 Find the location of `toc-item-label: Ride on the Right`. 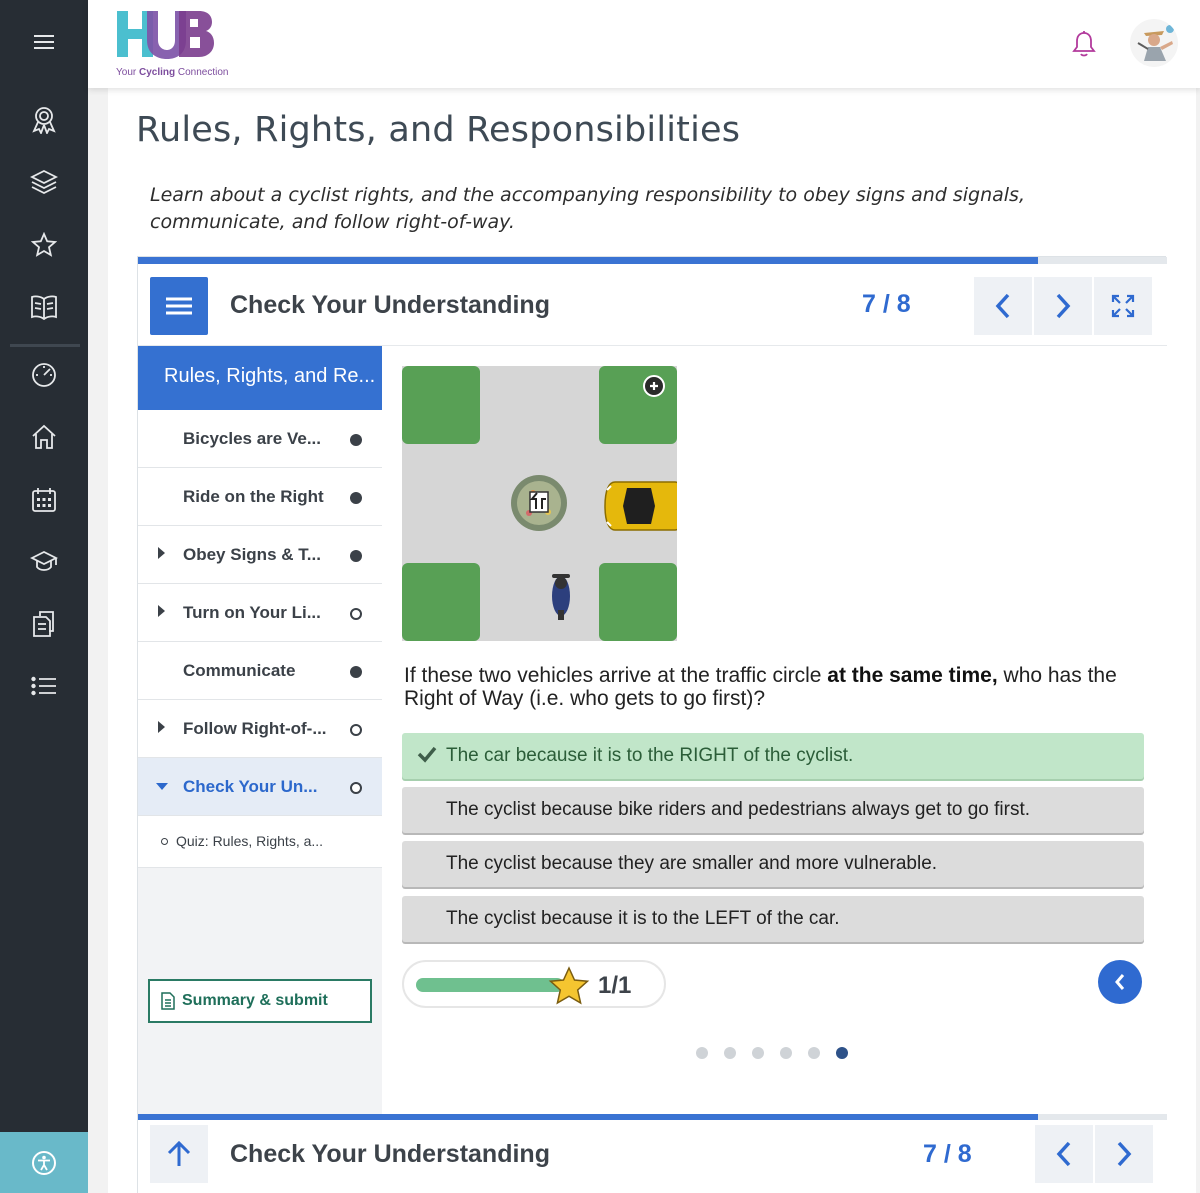

toc-item-label: Ride on the Right is located at coordinates (253, 496).